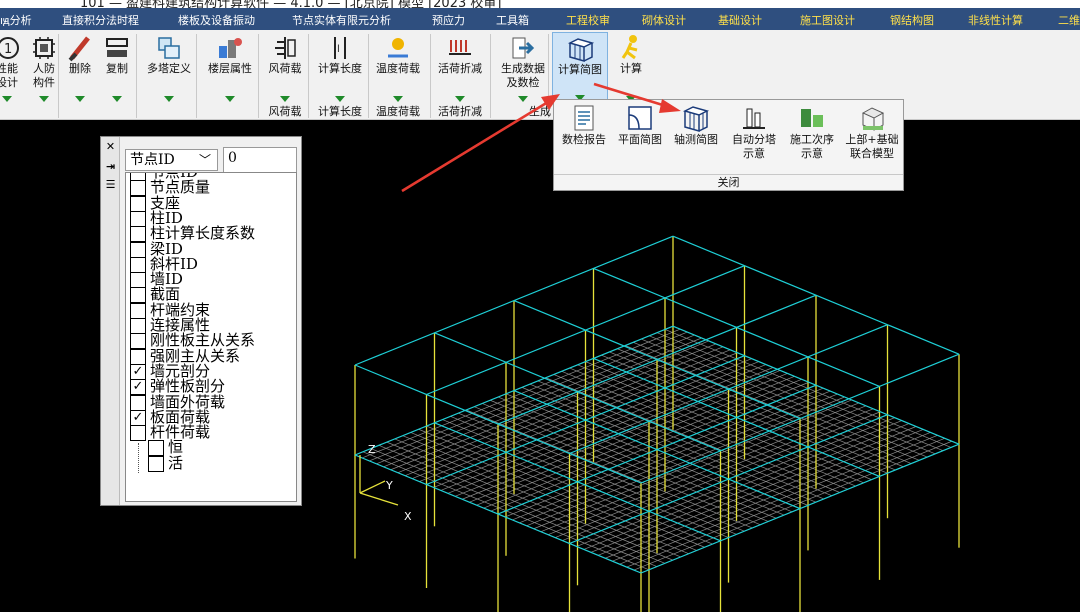 This screenshot has height=612, width=1080. I want to click on jisuan-icon, so click(629, 47).